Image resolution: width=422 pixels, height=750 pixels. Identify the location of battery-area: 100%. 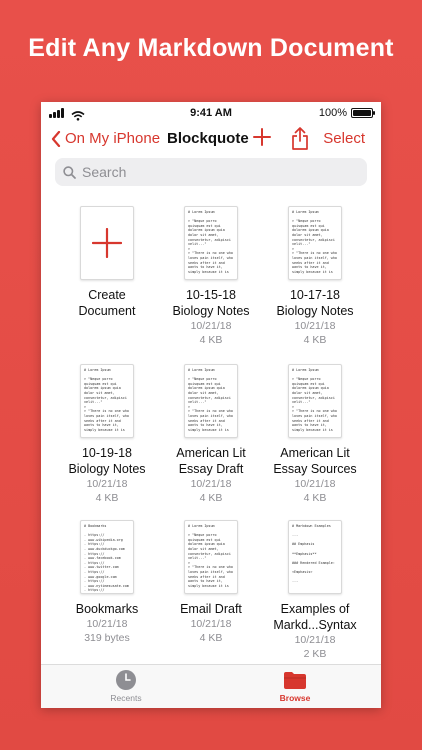
(346, 113).